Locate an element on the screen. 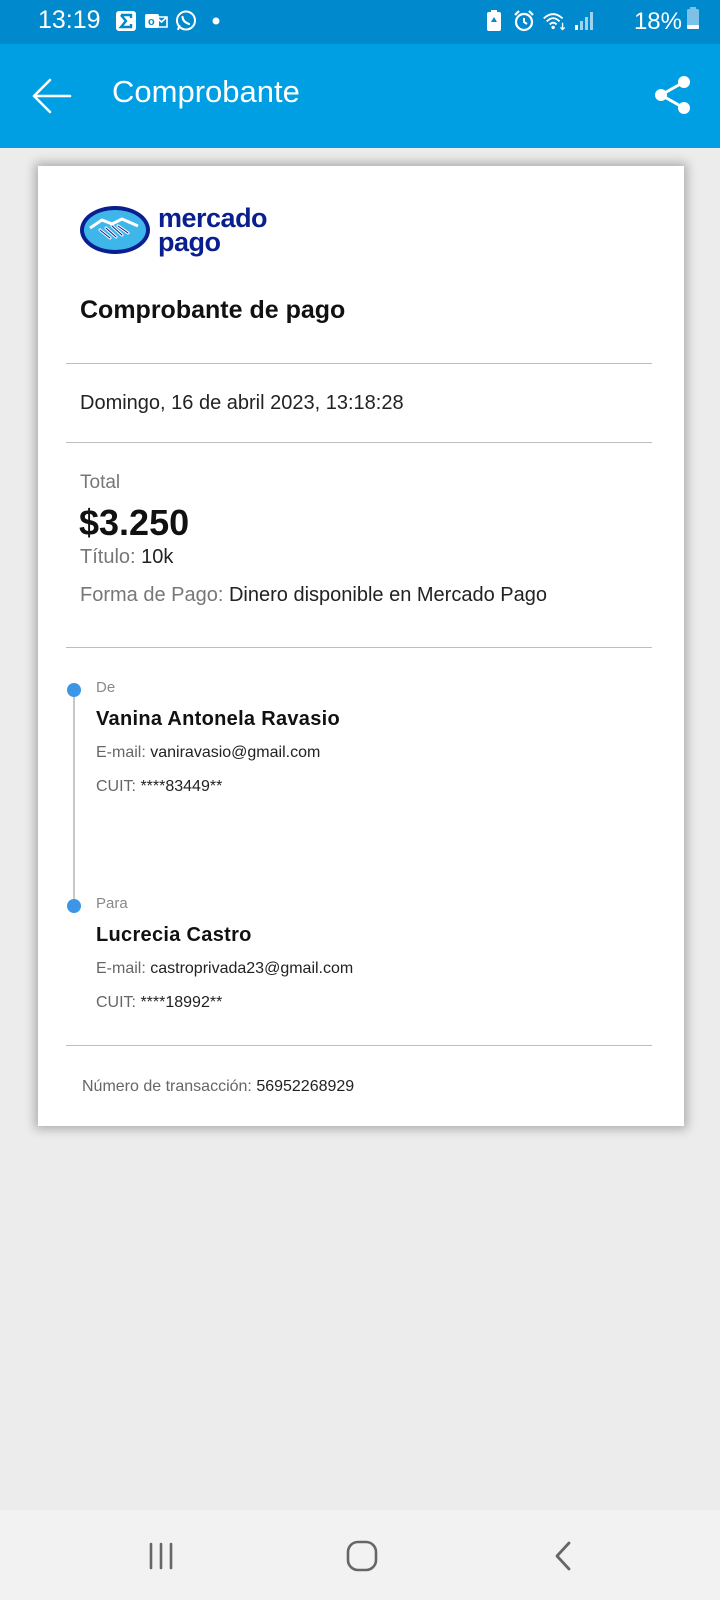 The image size is (720, 1600). whatsapp-icon is located at coordinates (186, 21).